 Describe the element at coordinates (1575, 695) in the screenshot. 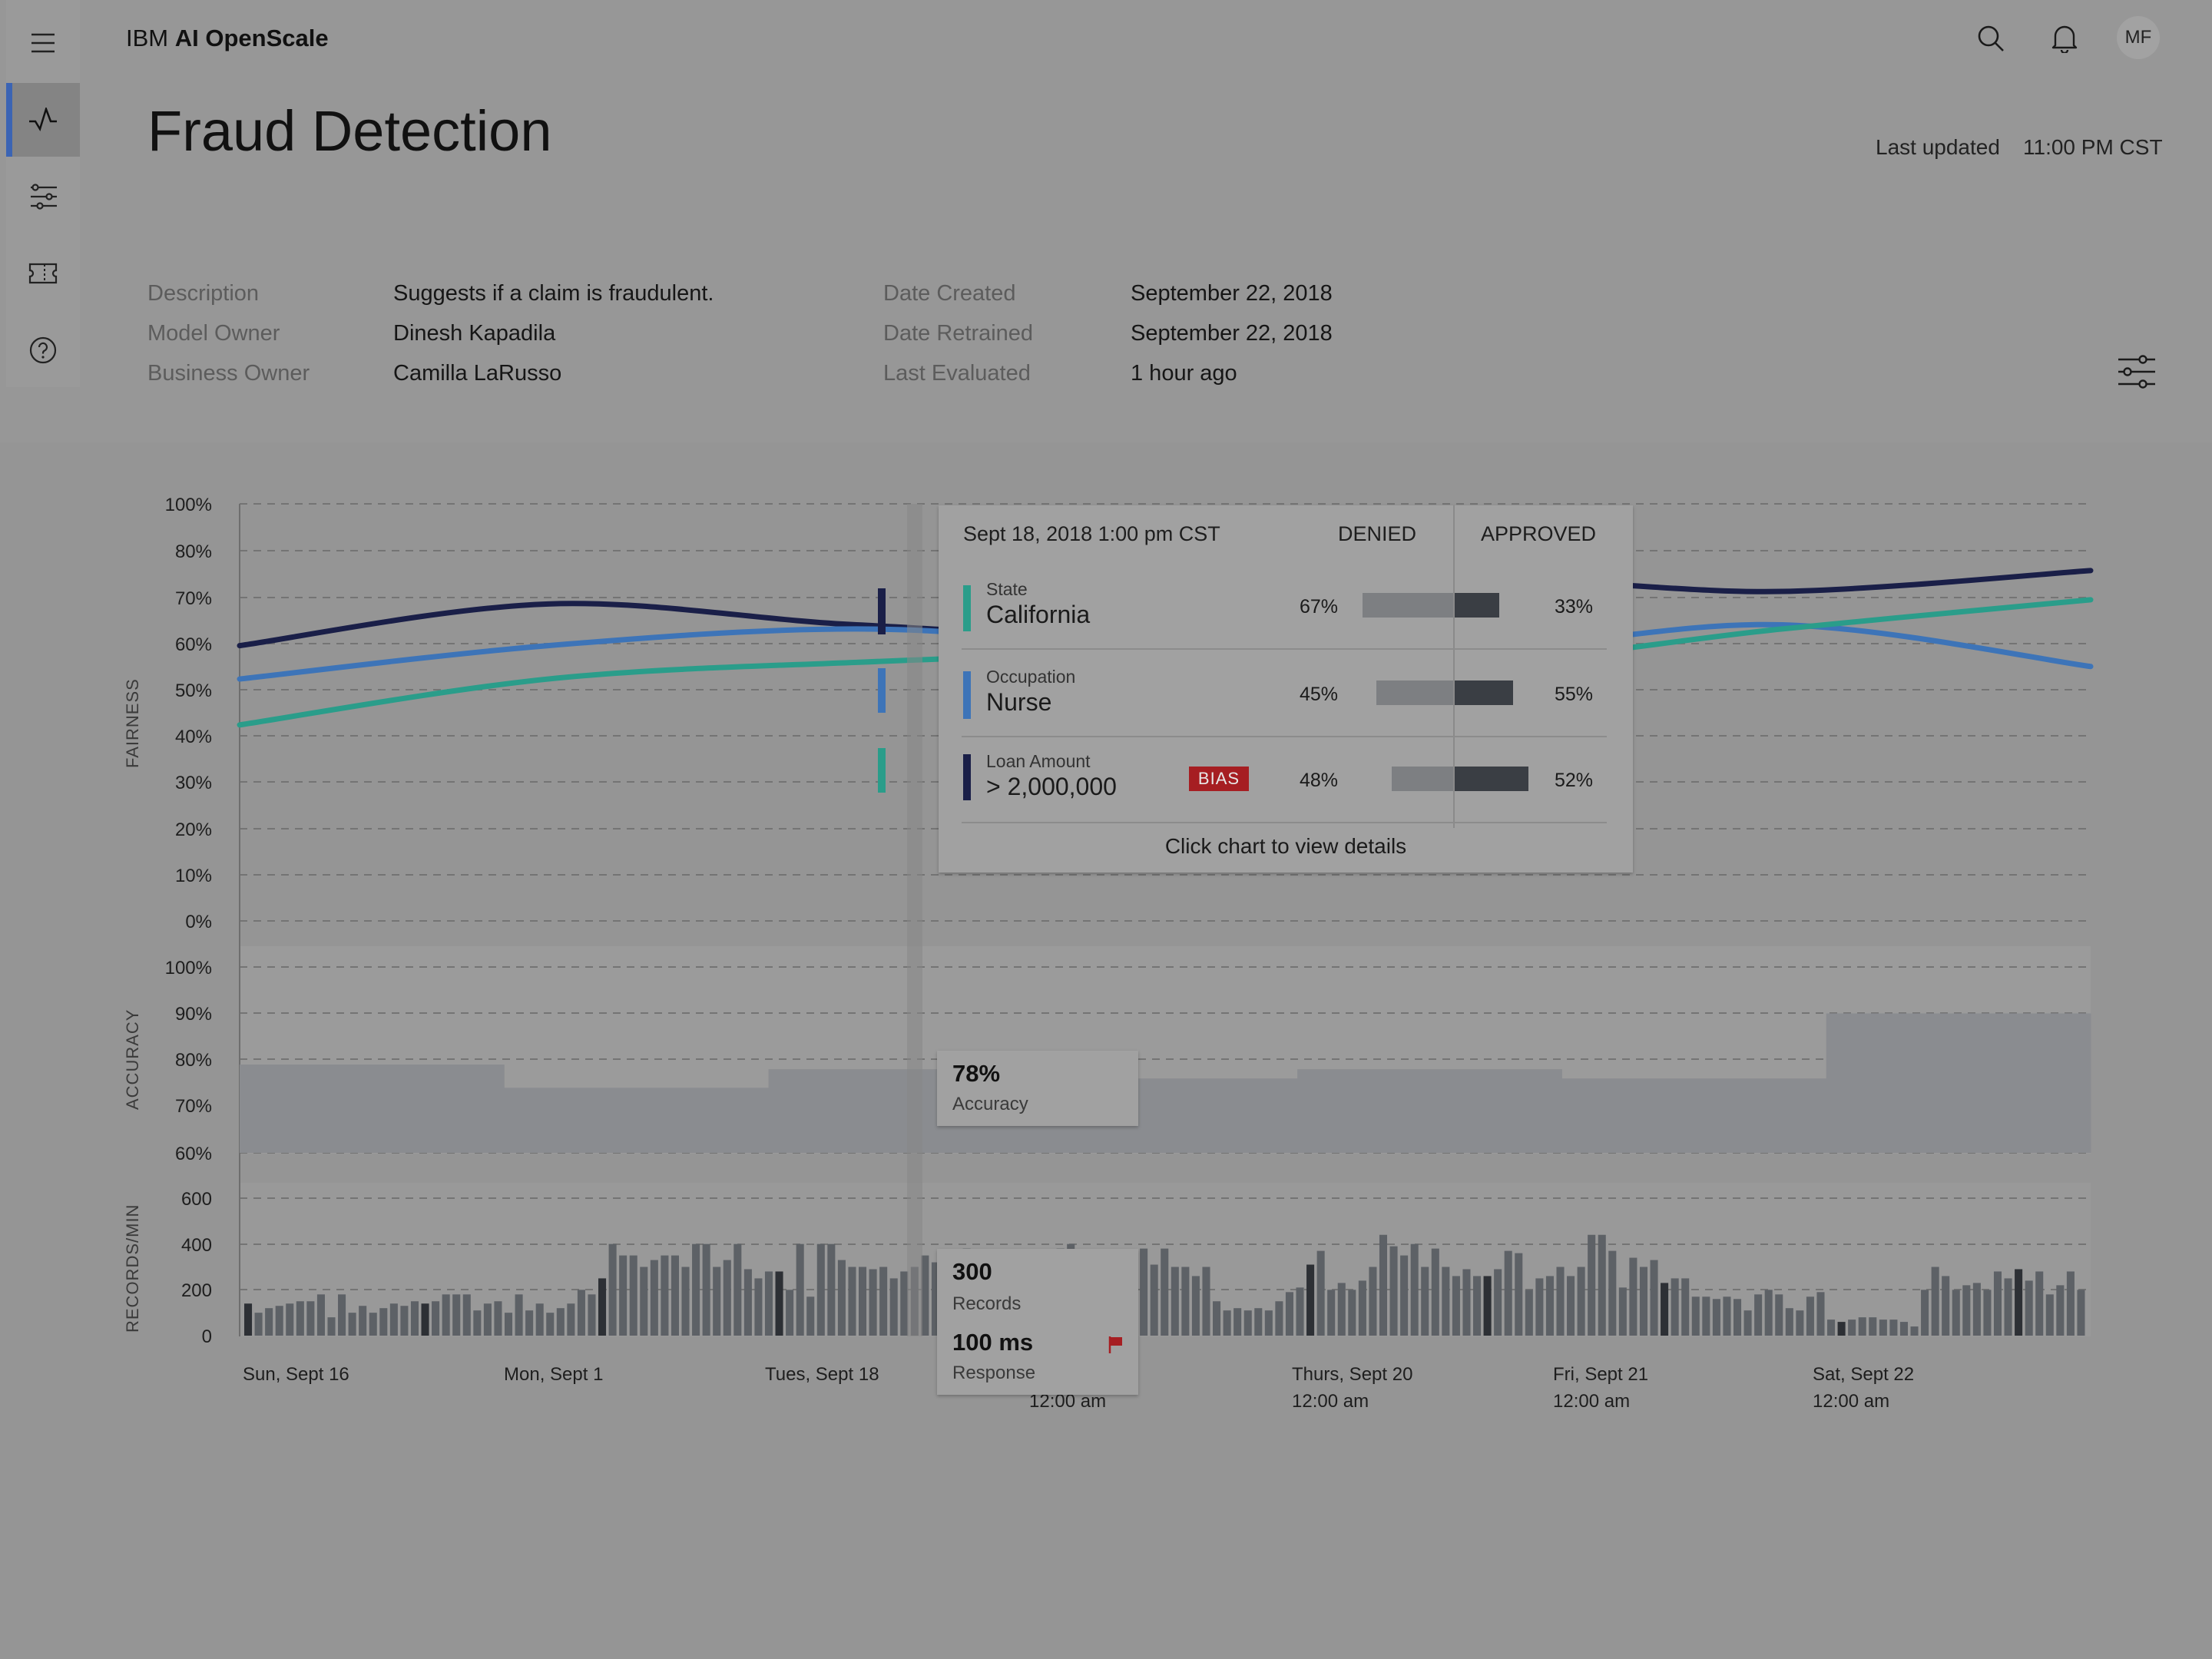

I see `approved-percent: 55%` at that location.